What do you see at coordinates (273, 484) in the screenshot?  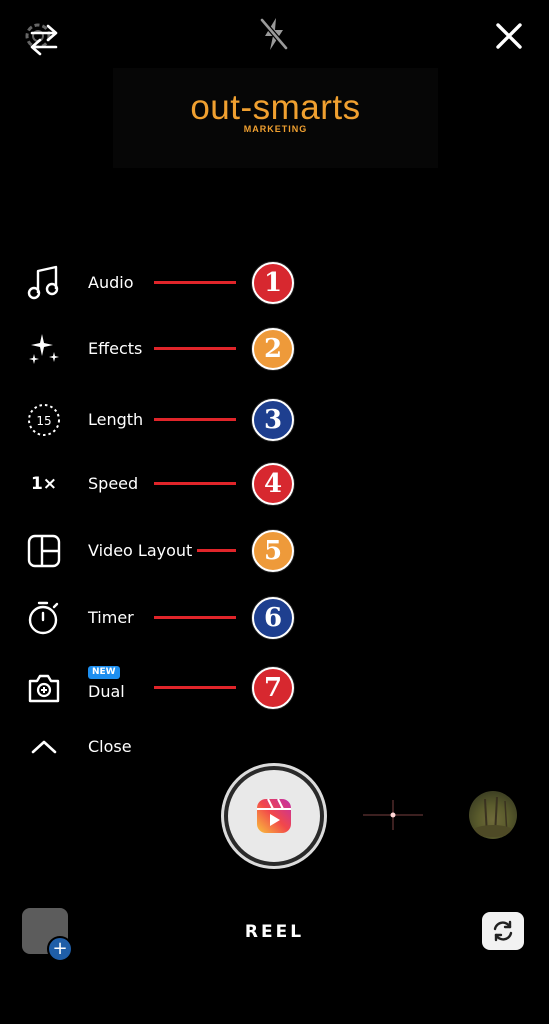 I see `step-badge-4: 4` at bounding box center [273, 484].